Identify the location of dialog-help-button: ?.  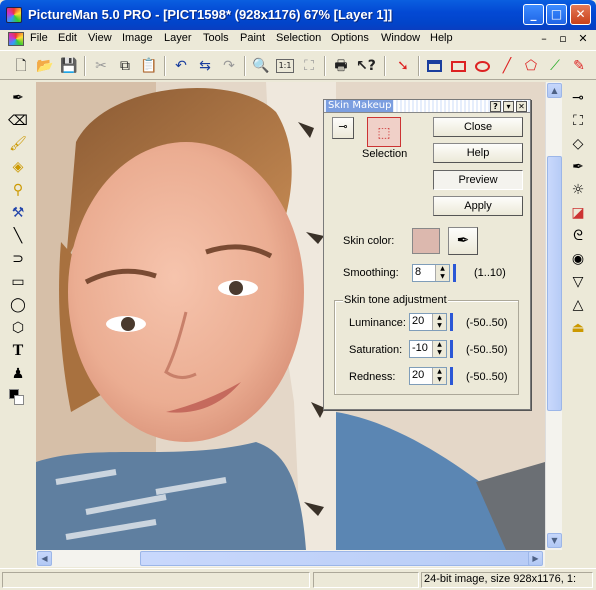
(495, 106).